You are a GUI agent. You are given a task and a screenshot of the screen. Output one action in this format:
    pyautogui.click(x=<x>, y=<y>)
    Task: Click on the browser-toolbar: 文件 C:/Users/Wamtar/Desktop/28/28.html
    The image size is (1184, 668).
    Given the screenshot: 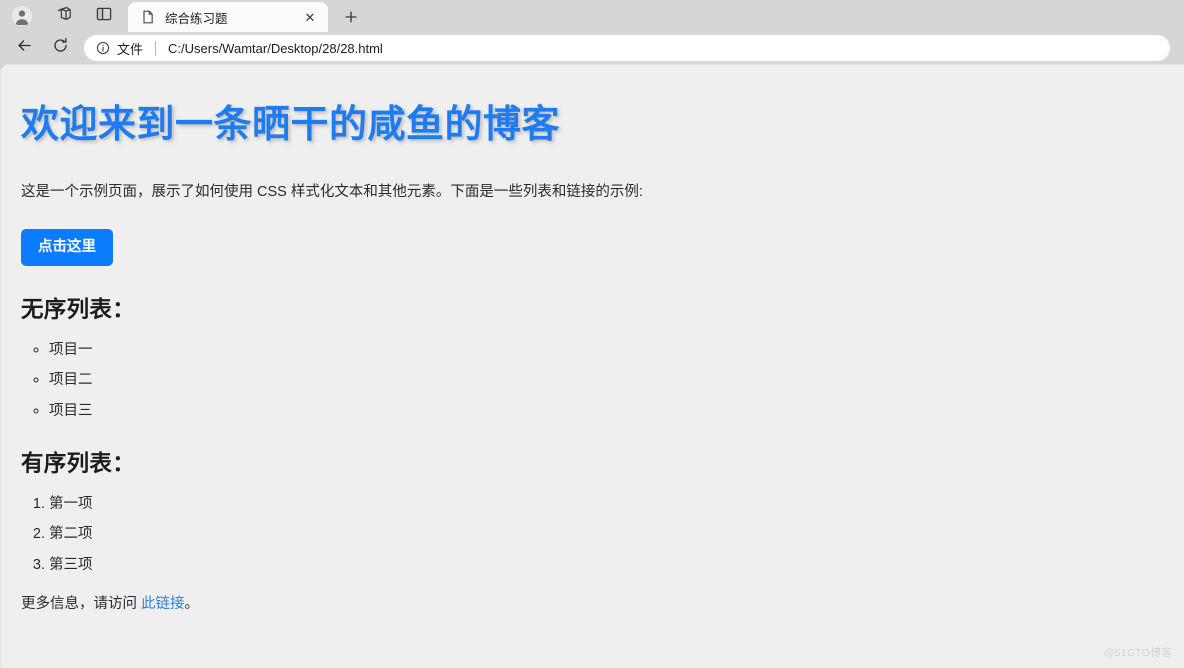 What is the action you would take?
    pyautogui.click(x=592, y=48)
    